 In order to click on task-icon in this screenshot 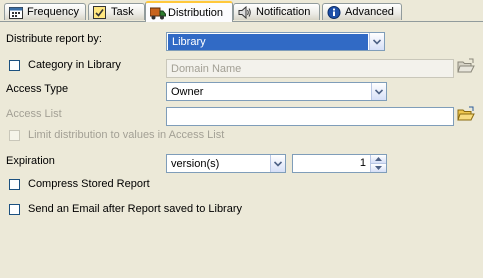, I will do `click(100, 12)`.